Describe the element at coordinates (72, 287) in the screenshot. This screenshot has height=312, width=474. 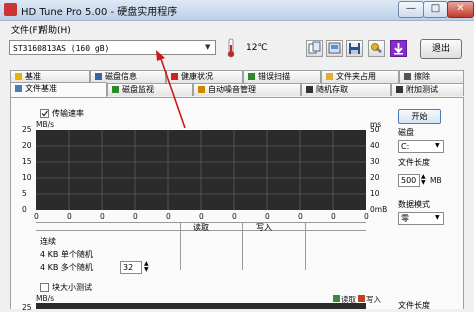
I see `block-size-label: 块大小测试` at that location.